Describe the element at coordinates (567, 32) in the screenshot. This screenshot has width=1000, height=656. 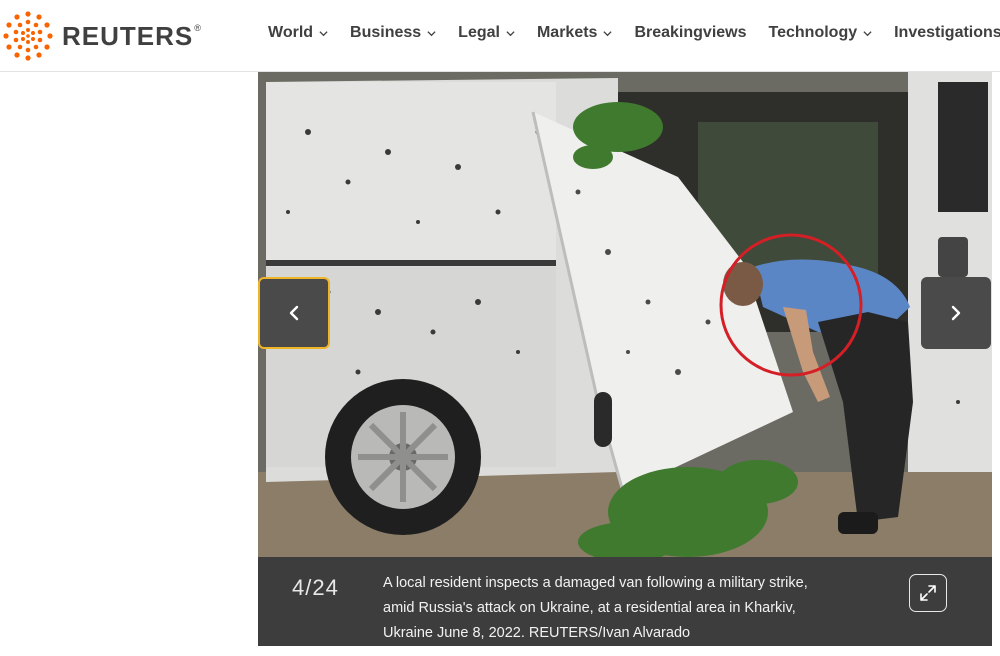
I see `nav-item-label: Markets` at that location.